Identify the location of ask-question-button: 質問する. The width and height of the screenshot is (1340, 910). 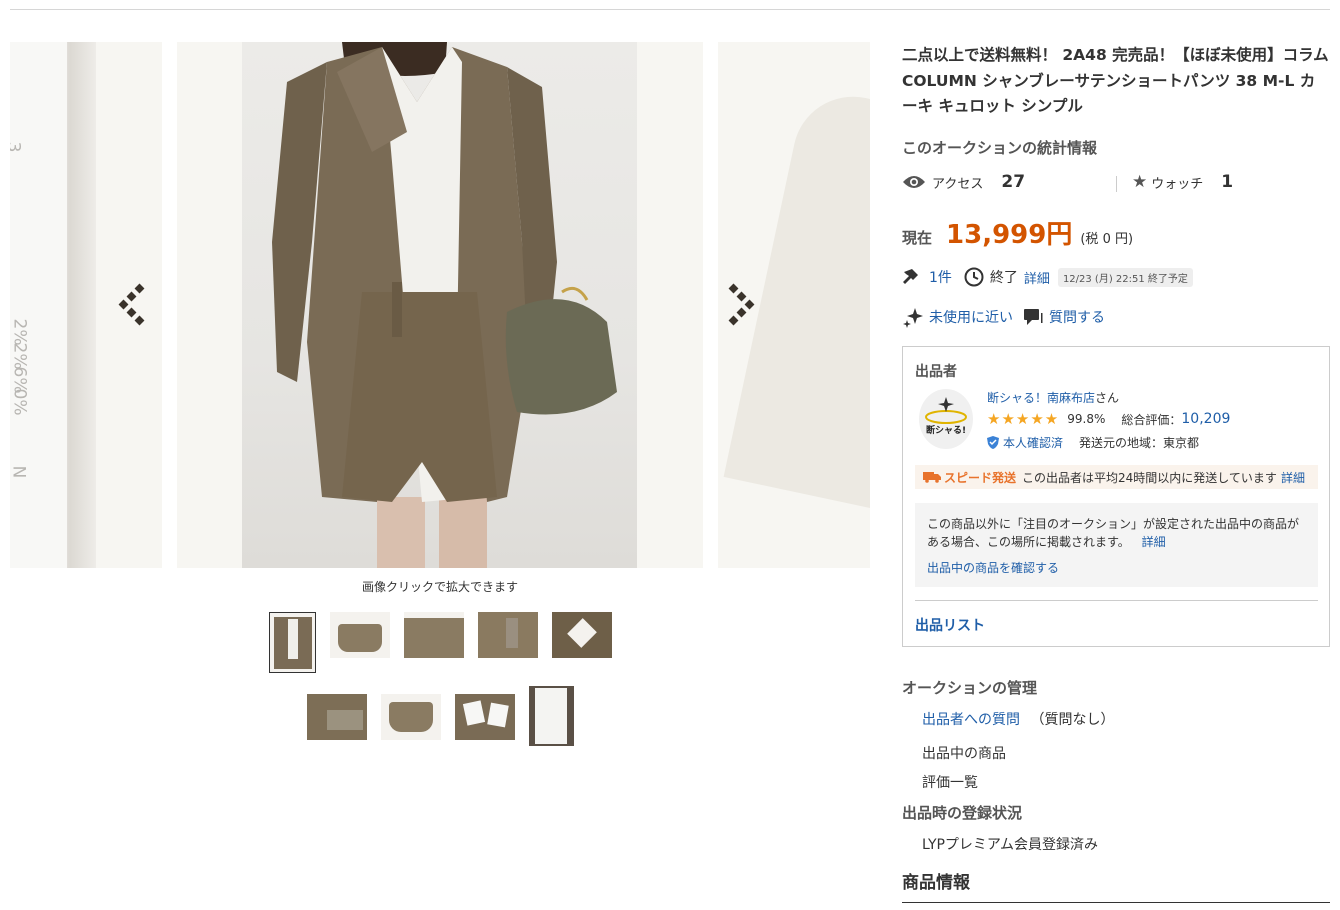
(1077, 317).